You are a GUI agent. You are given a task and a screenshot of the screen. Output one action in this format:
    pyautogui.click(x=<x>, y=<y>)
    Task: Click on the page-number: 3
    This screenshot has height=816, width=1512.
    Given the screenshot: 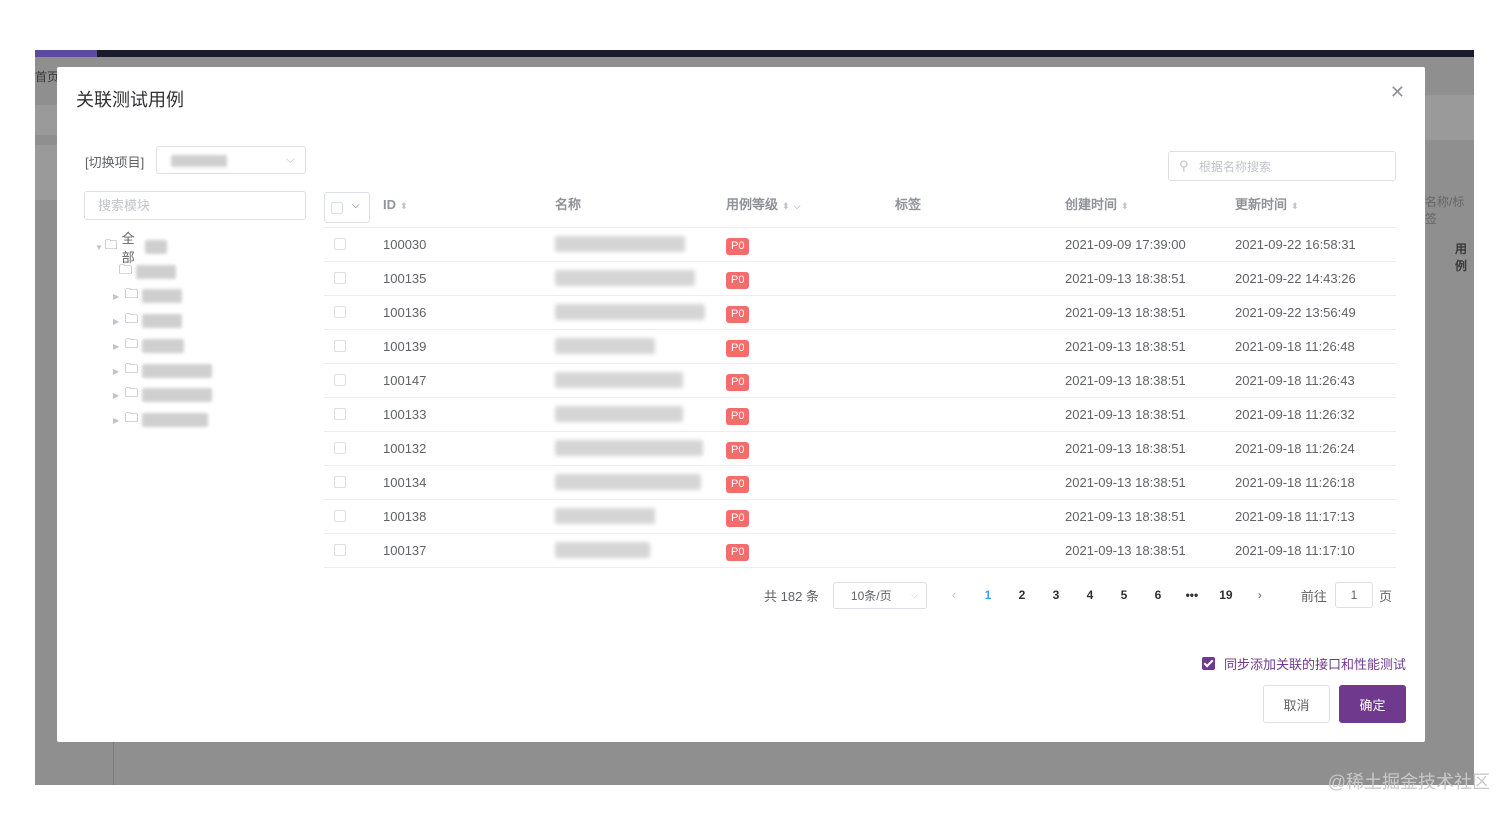 What is the action you would take?
    pyautogui.click(x=1056, y=595)
    